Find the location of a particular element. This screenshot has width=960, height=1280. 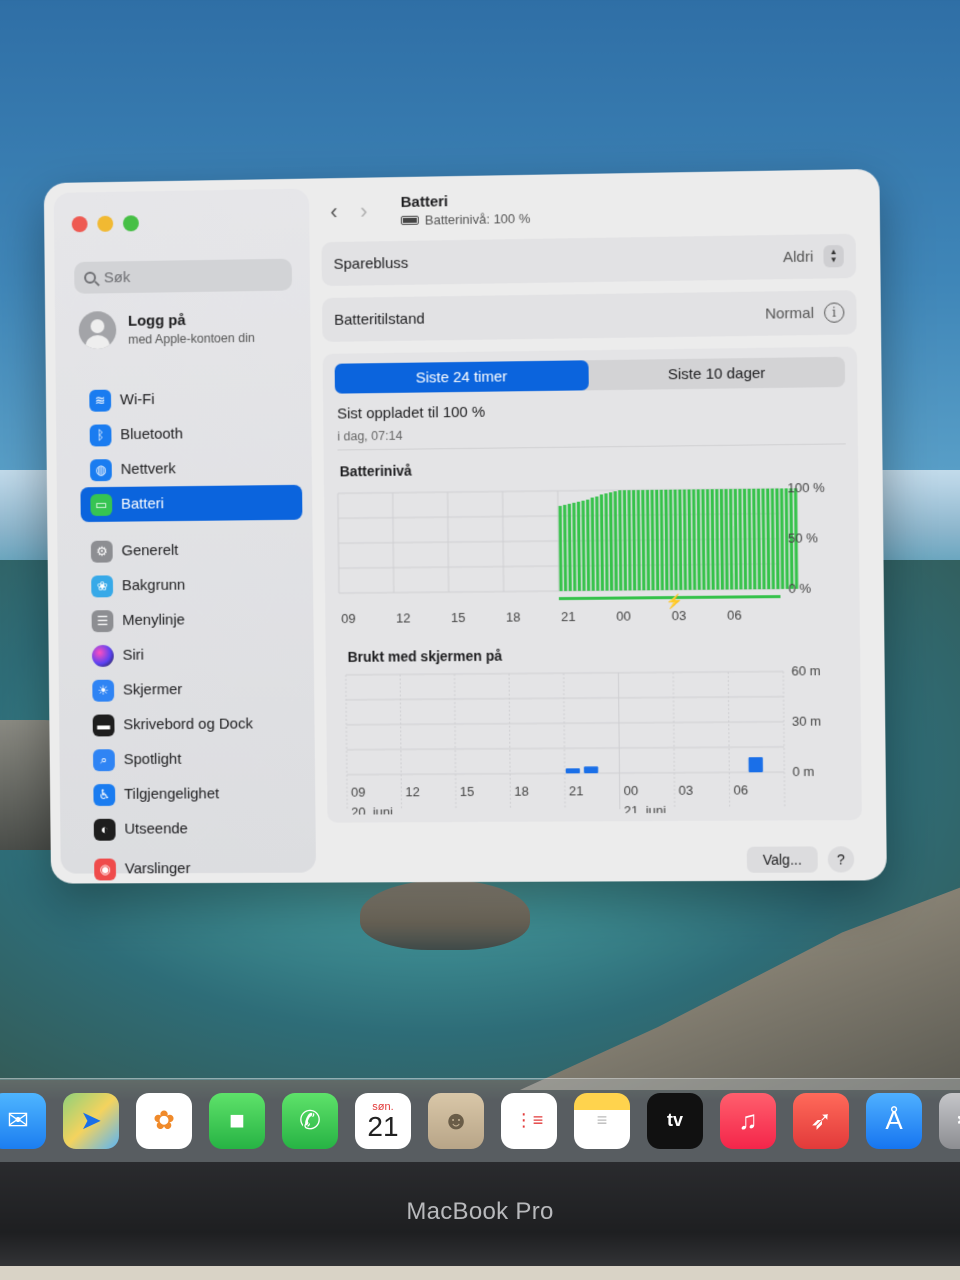

dock-app-reminders: ⋮≡ is located at coordinates (529, 1120).